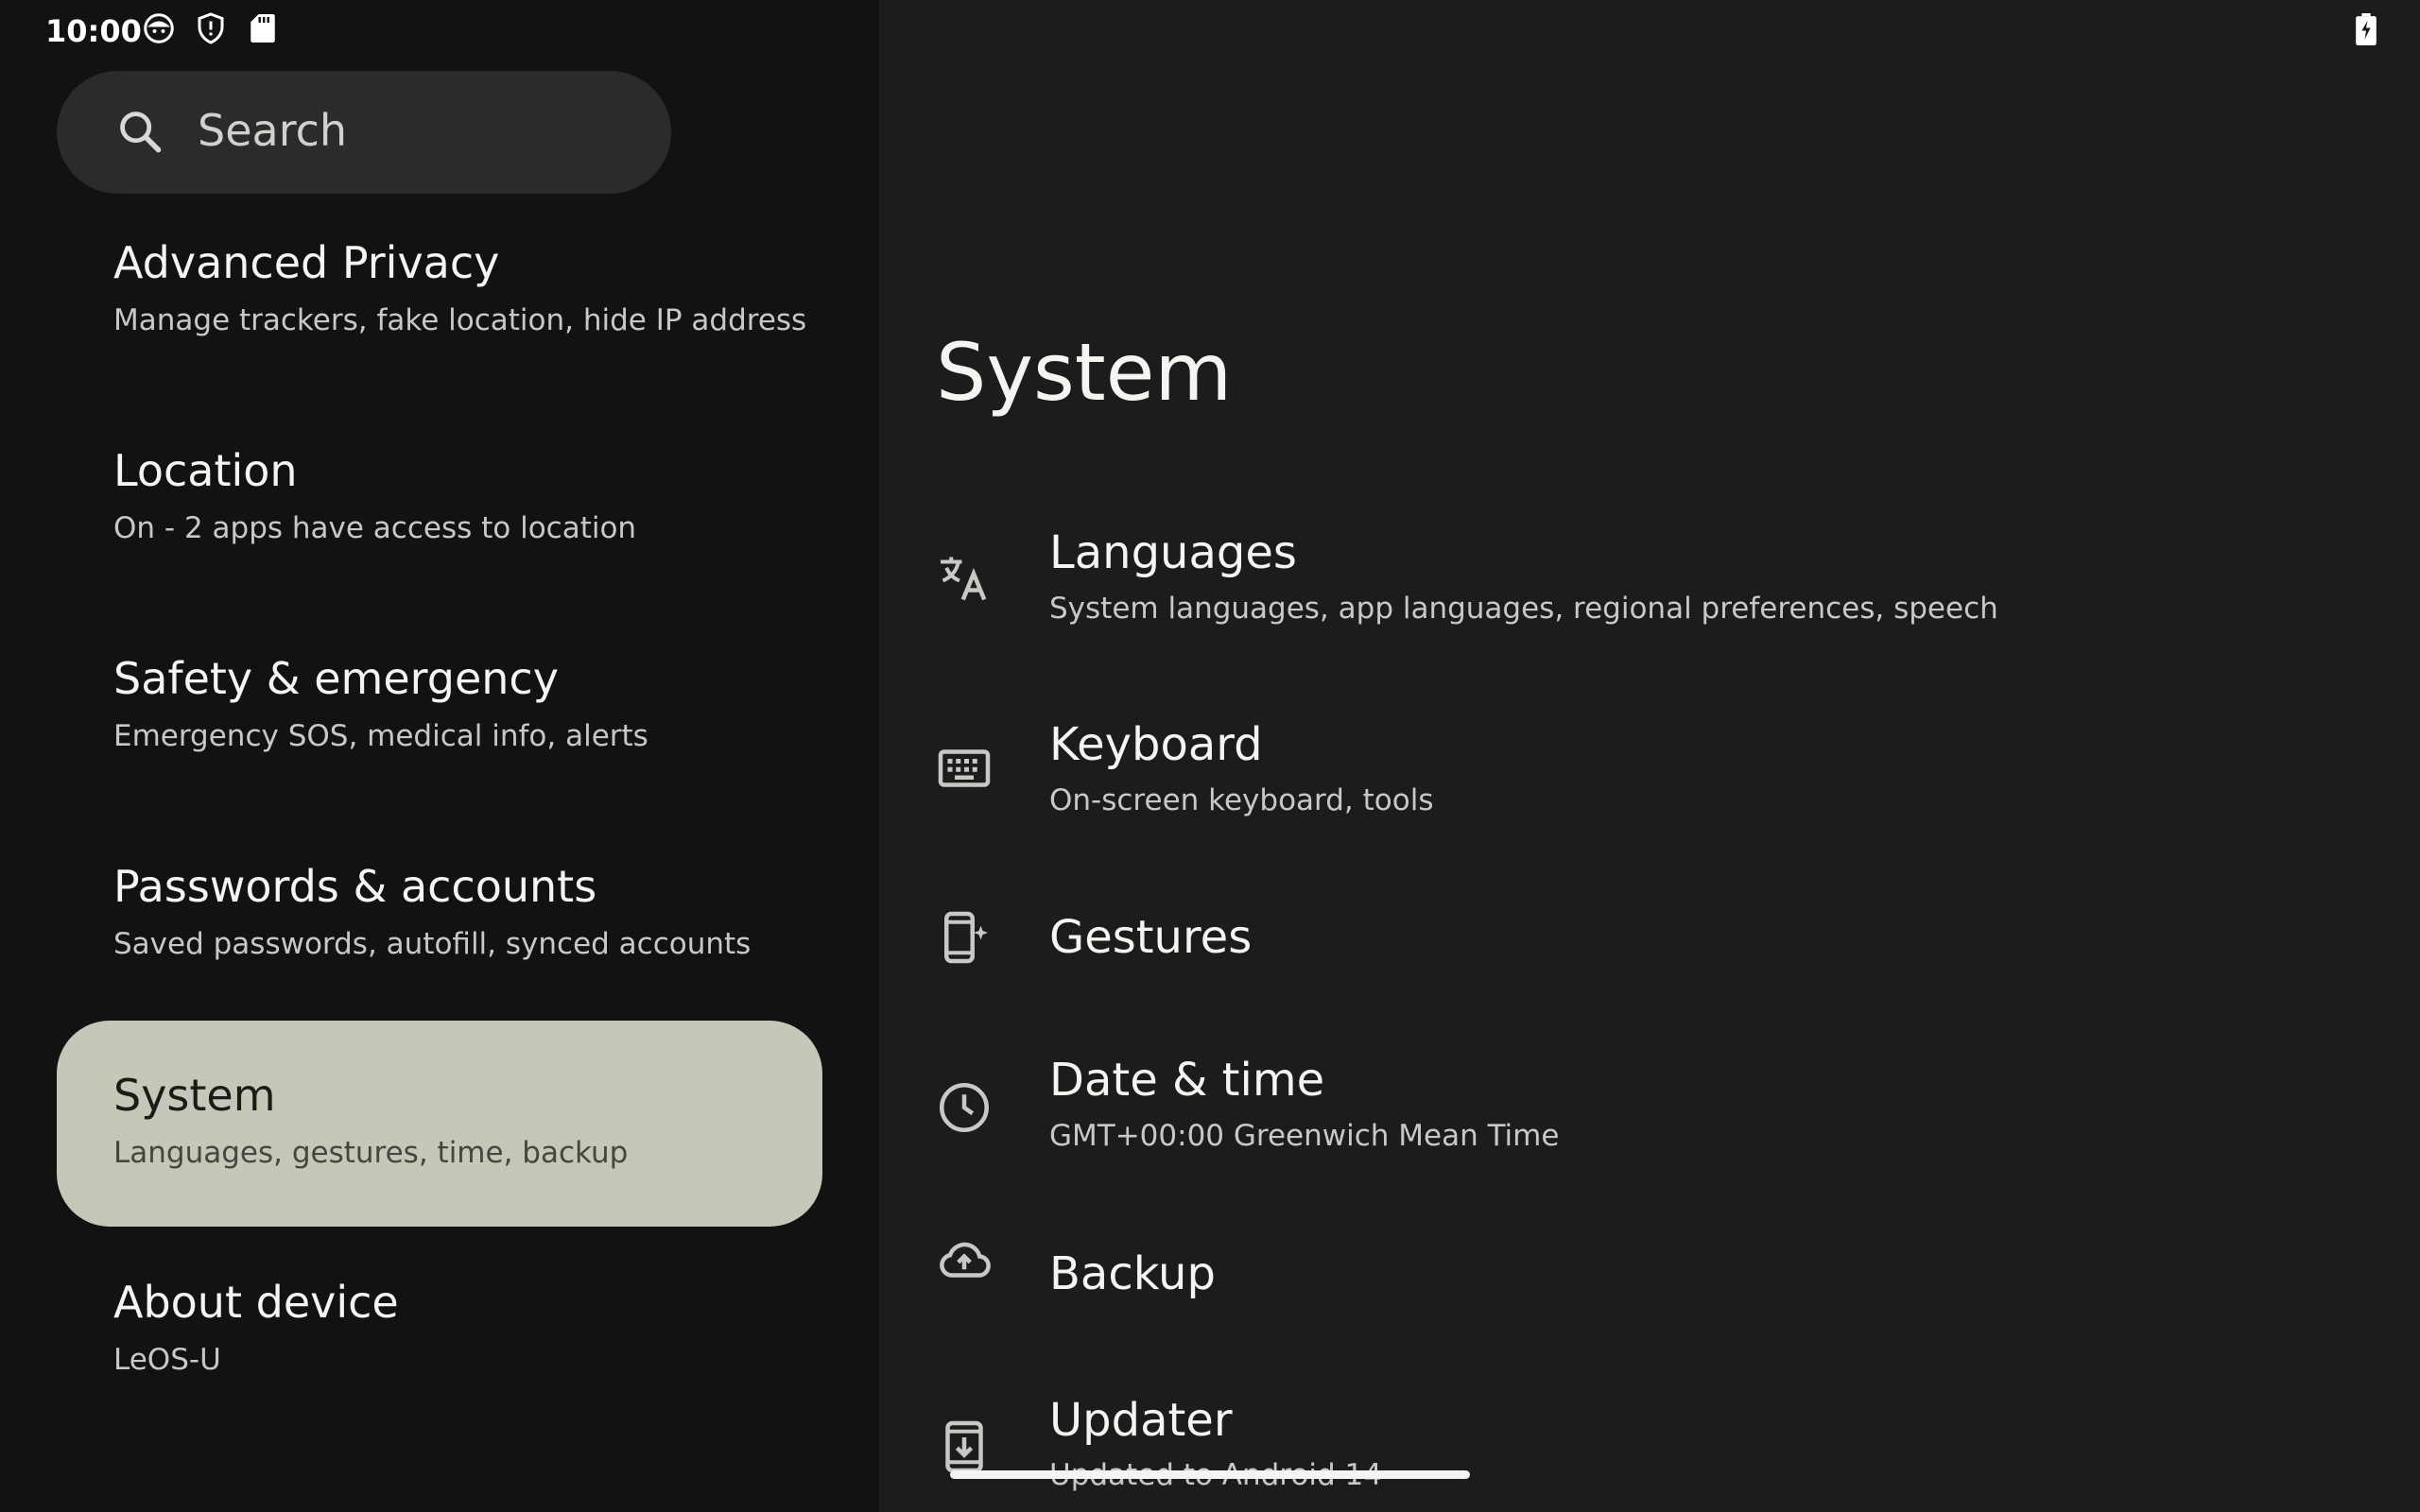  What do you see at coordinates (194, 1095) in the screenshot?
I see `sidebar-item-title: System` at bounding box center [194, 1095].